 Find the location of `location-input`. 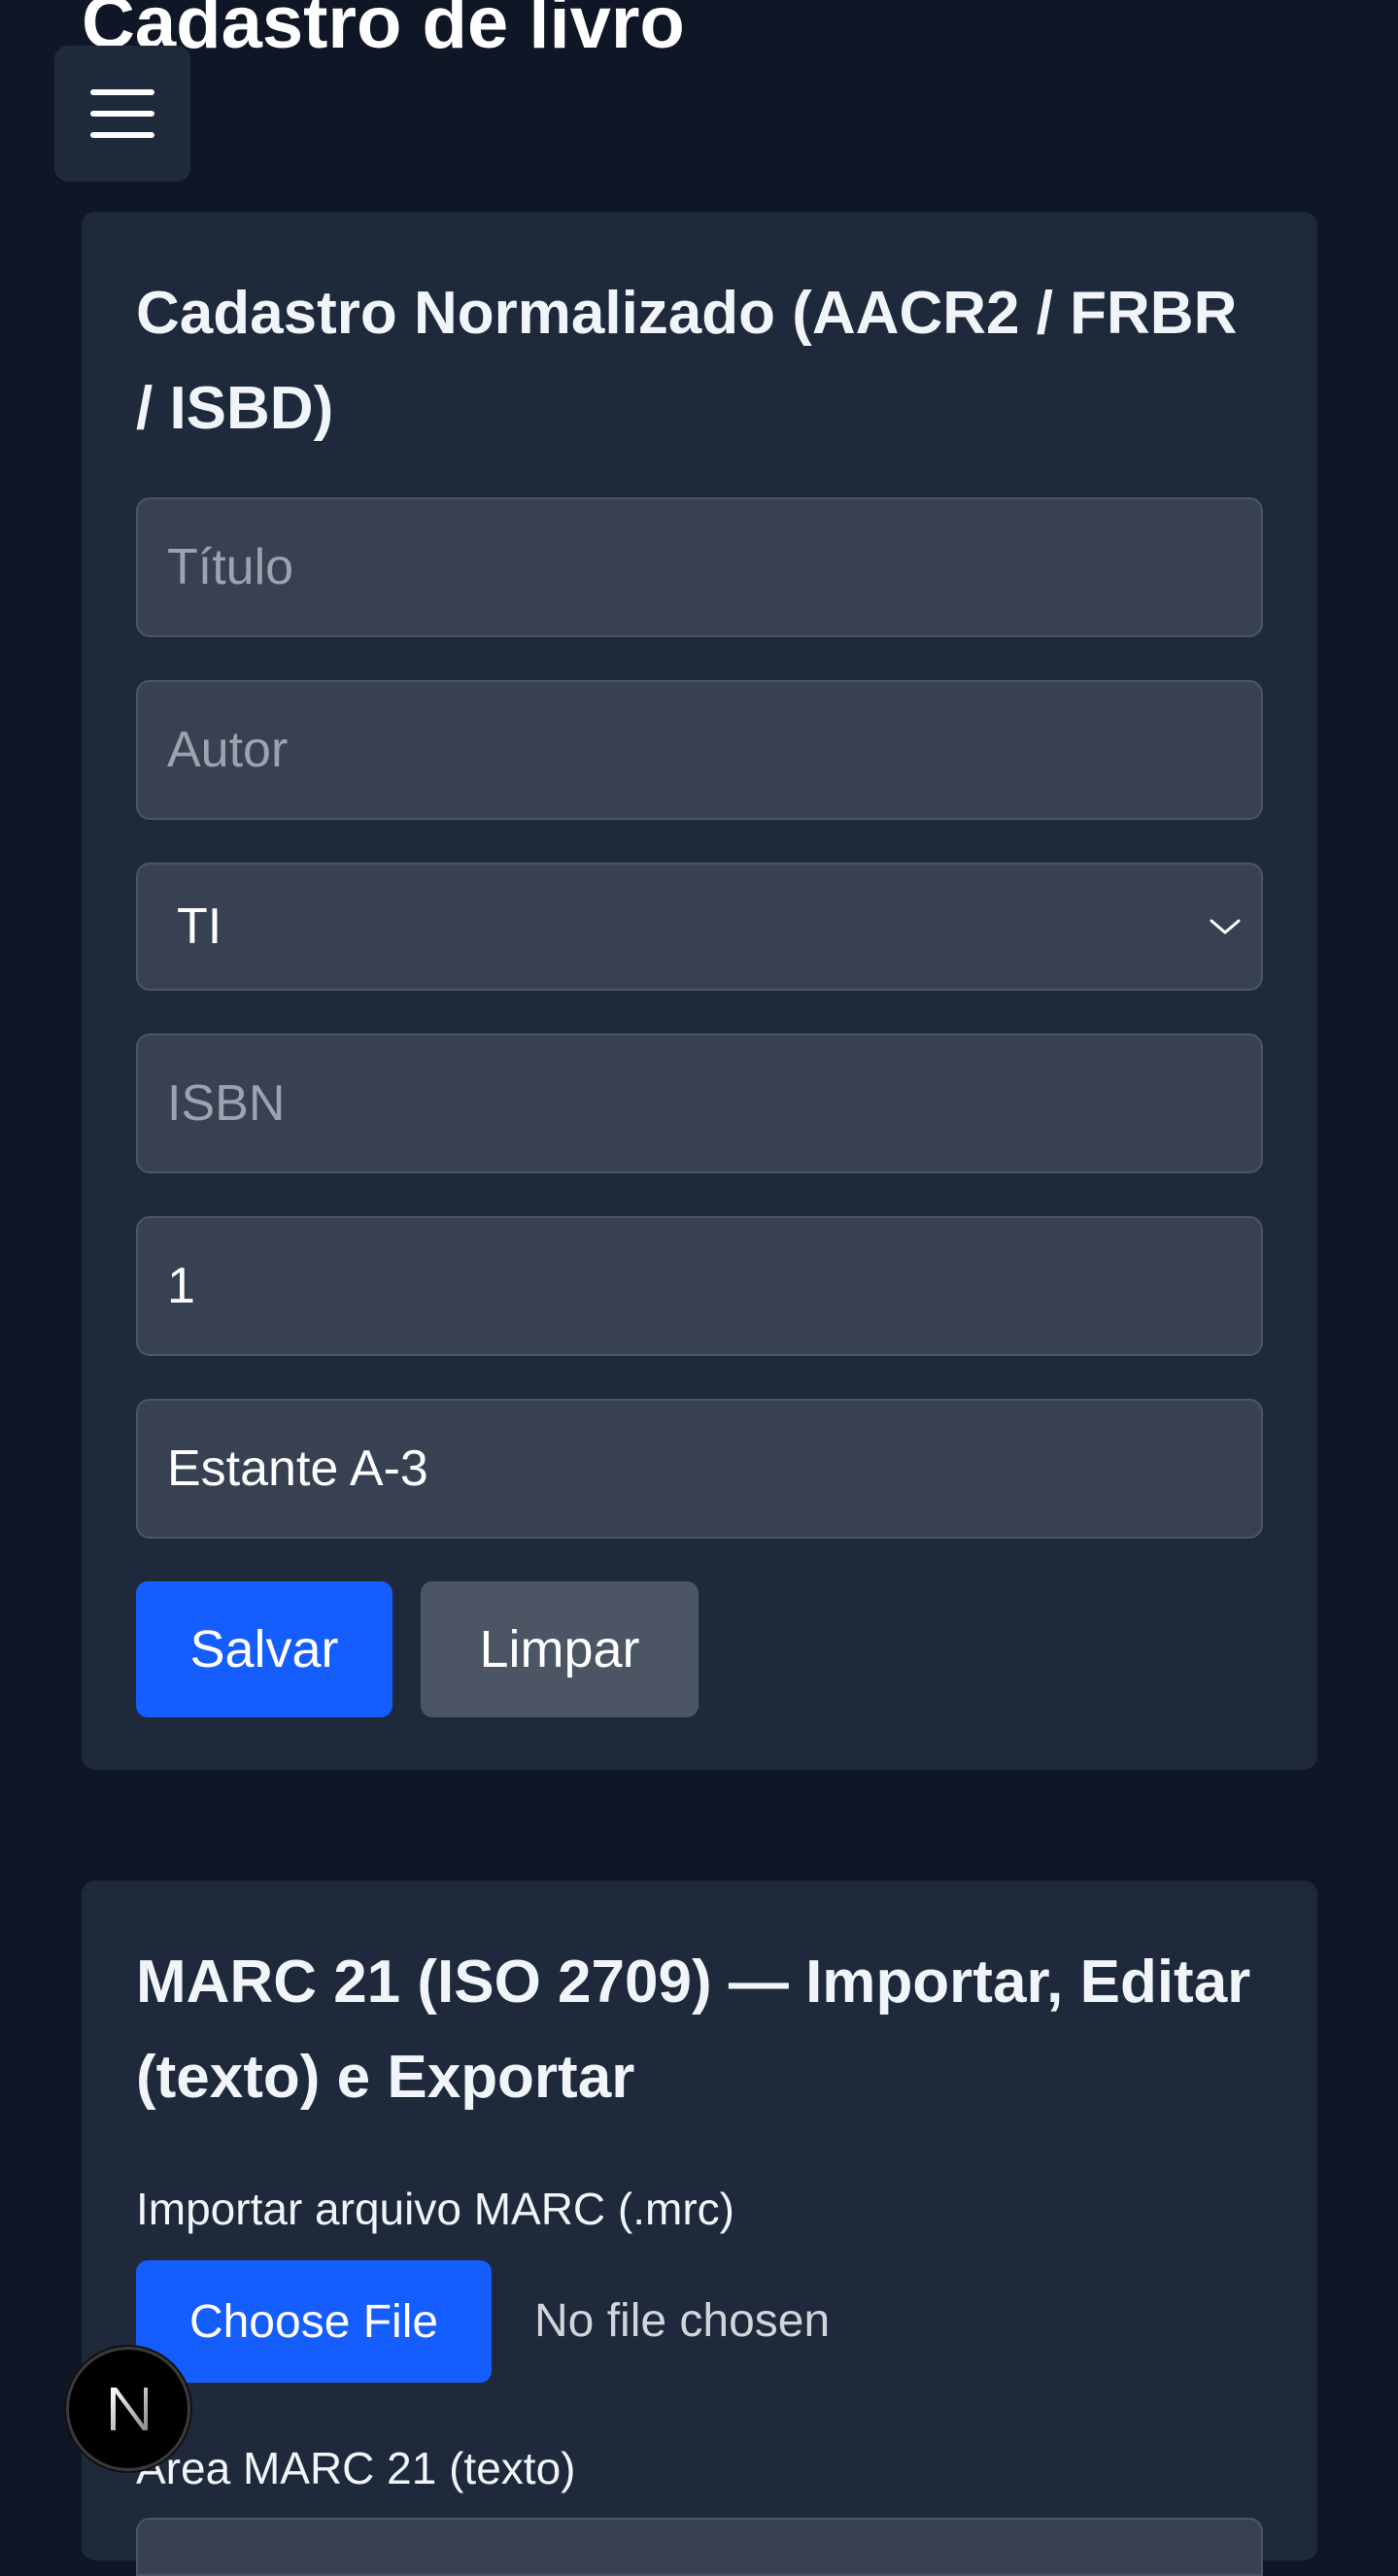

location-input is located at coordinates (699, 1469).